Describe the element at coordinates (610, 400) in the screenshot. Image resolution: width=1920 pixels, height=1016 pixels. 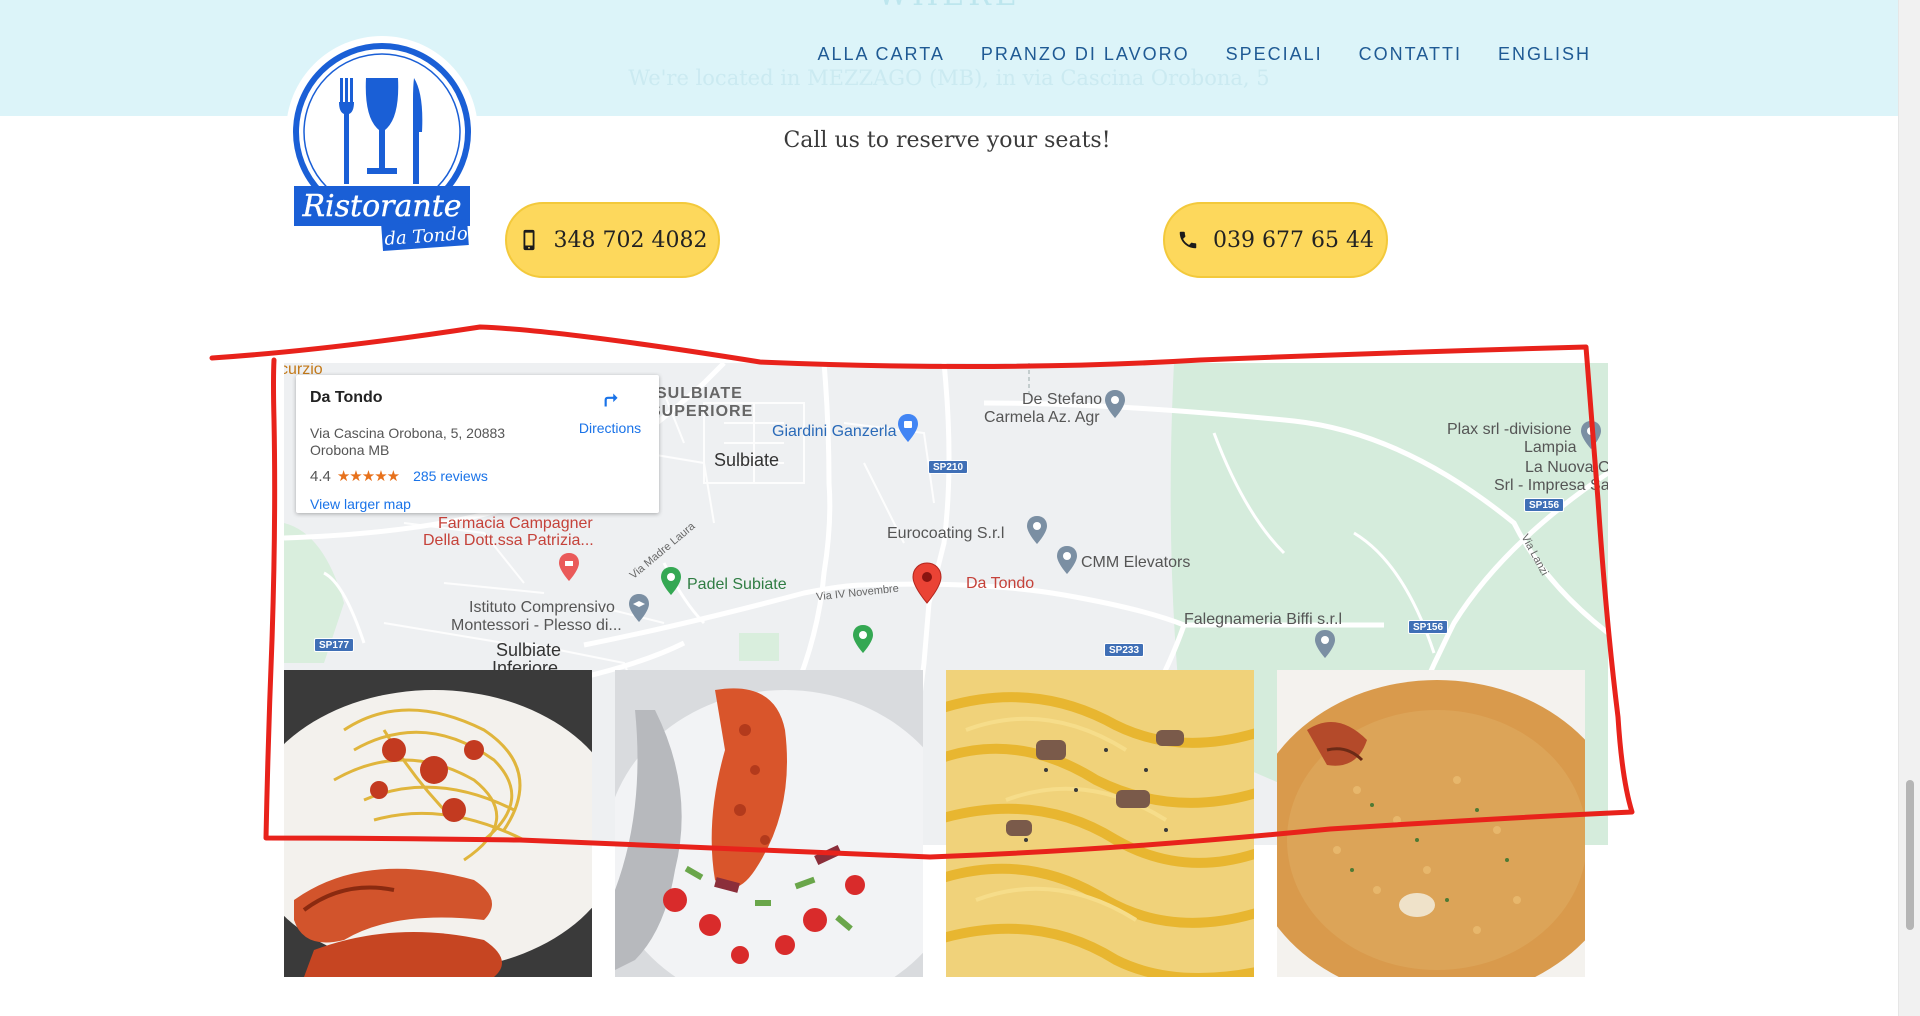
I see `directions-icon` at that location.